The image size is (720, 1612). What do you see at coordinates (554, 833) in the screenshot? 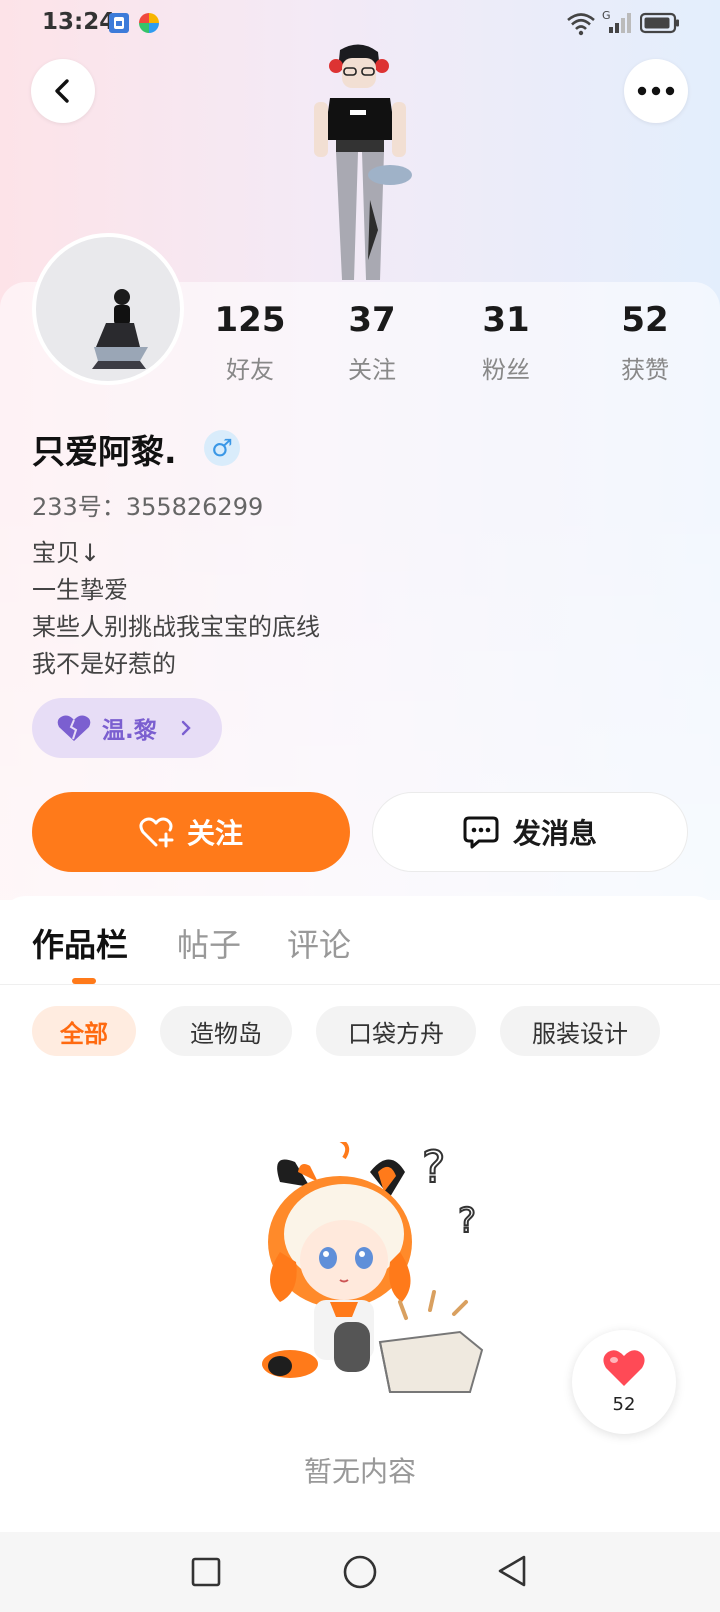
I see `message-label: 发消息` at bounding box center [554, 833].